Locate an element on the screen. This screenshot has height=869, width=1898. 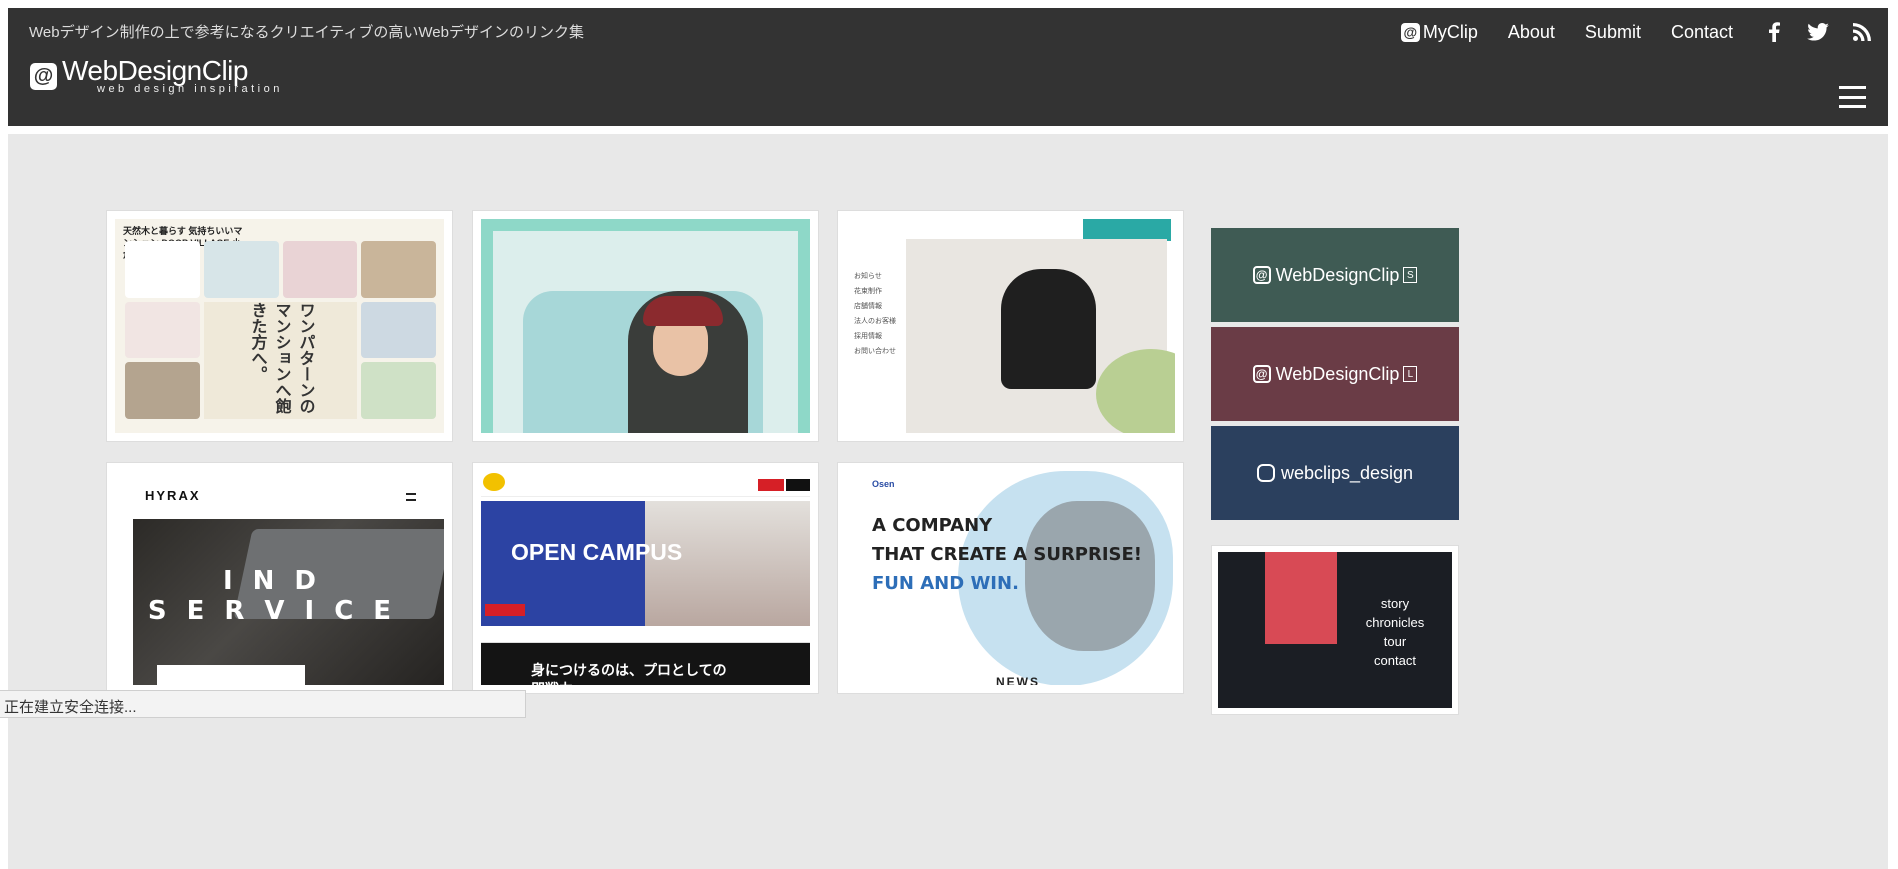
thumbnail-headline: OPEN CAMPUS is located at coordinates (597, 552).